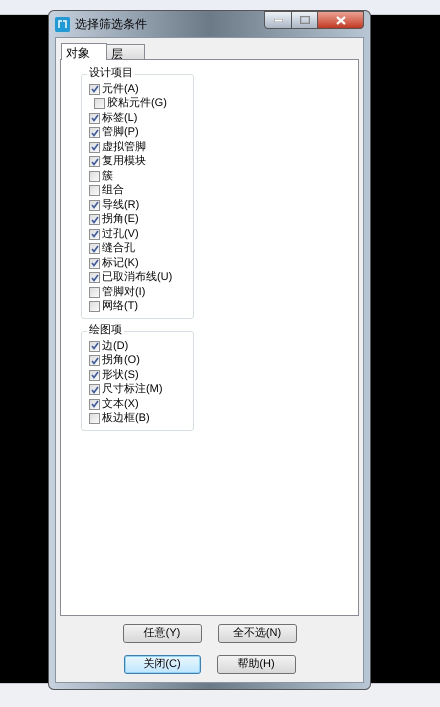  Describe the element at coordinates (132, 390) in the screenshot. I see `checkbox-label: 尺寸标注(M)` at that location.